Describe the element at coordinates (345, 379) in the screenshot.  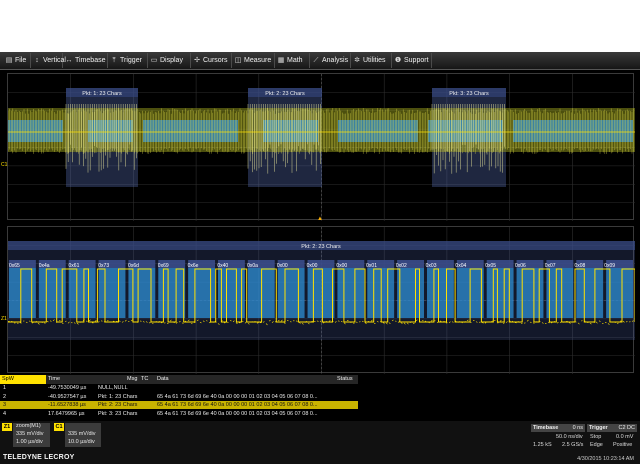
I see `header-status: Status` at that location.